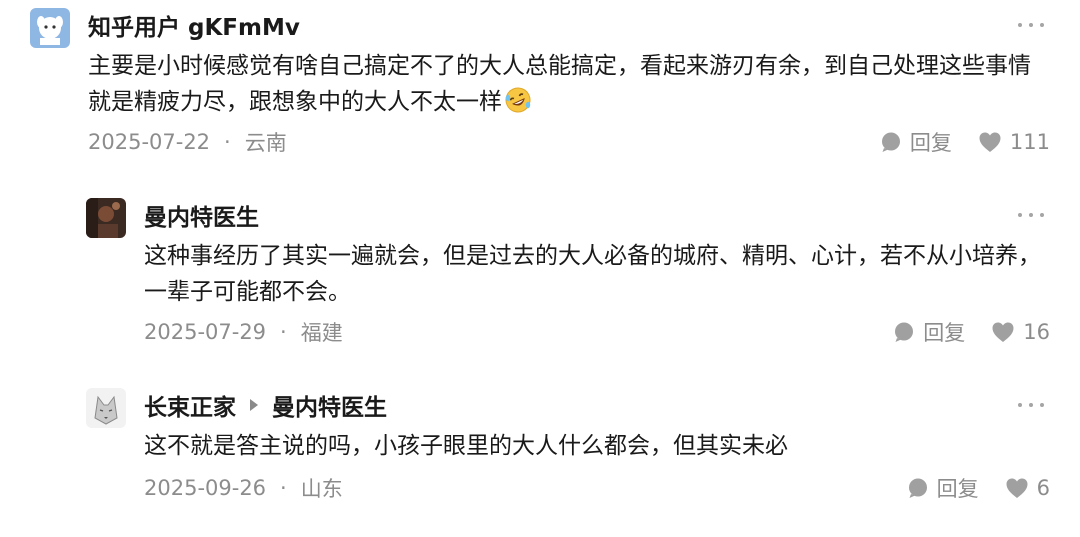 The width and height of the screenshot is (1080, 537). I want to click on like-button: 16, so click(1020, 332).